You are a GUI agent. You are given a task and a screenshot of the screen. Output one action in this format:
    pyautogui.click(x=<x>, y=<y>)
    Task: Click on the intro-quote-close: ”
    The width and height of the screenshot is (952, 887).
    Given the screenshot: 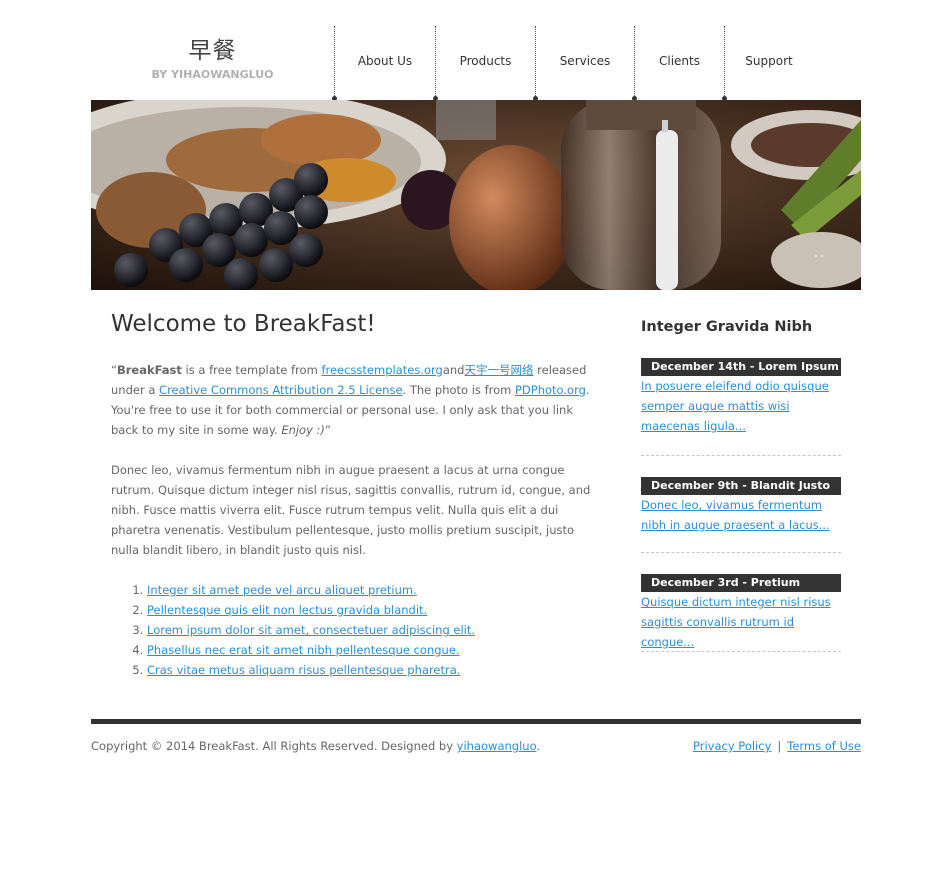 What is the action you would take?
    pyautogui.click(x=327, y=430)
    